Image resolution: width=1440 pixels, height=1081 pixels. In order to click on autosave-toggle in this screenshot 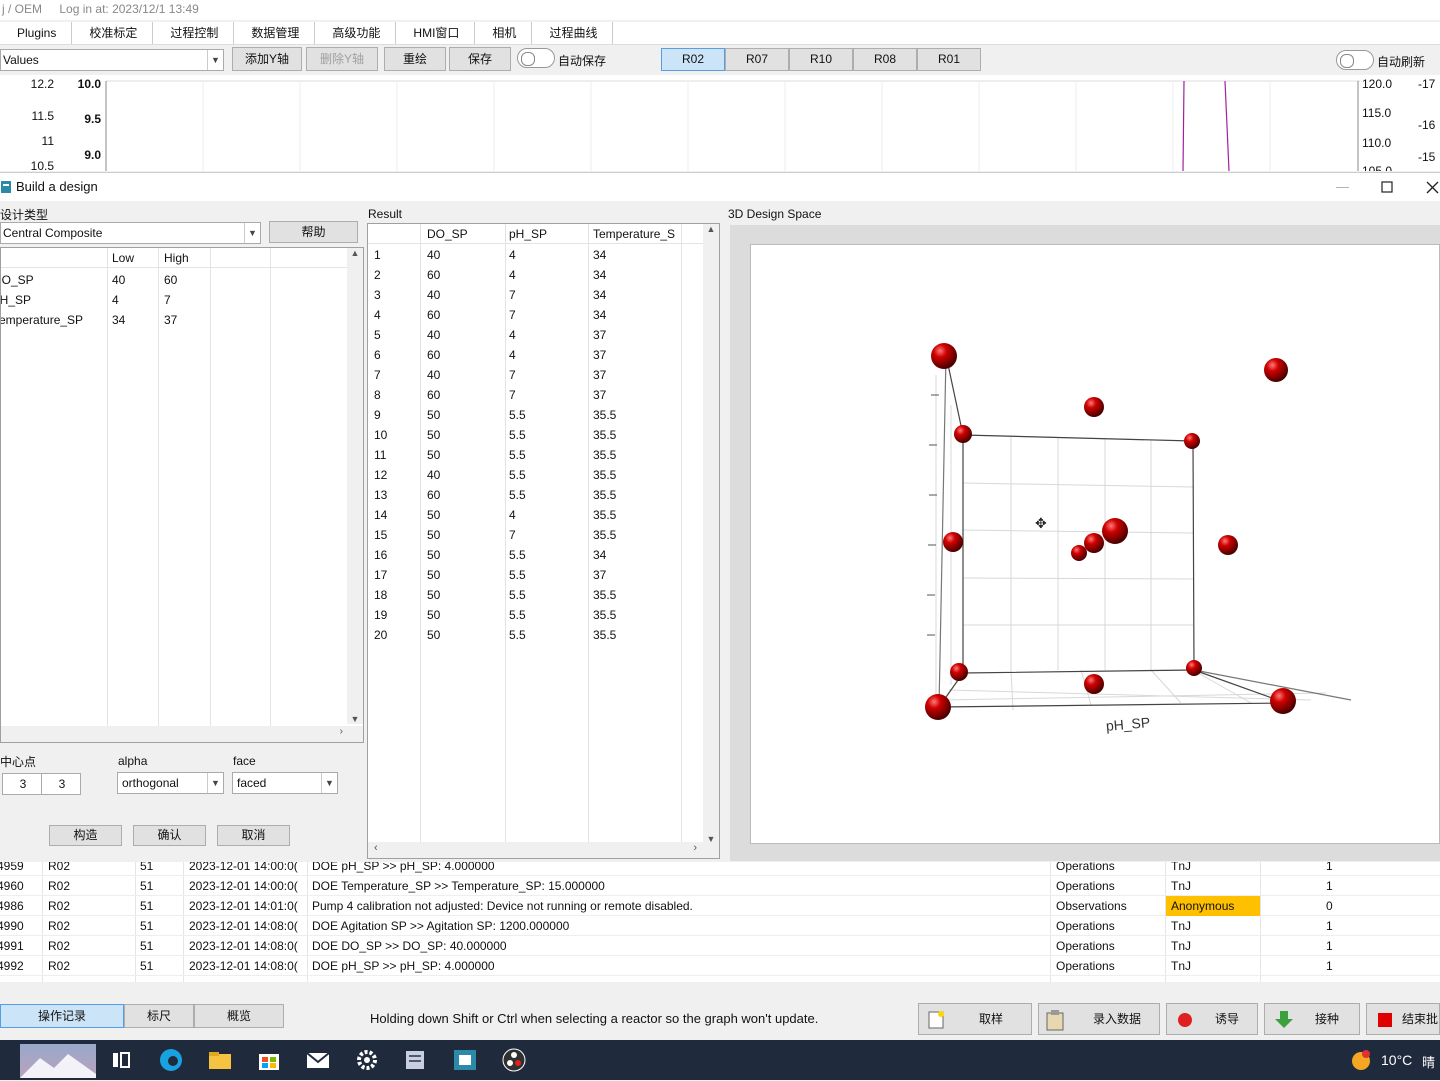, I will do `click(536, 58)`.